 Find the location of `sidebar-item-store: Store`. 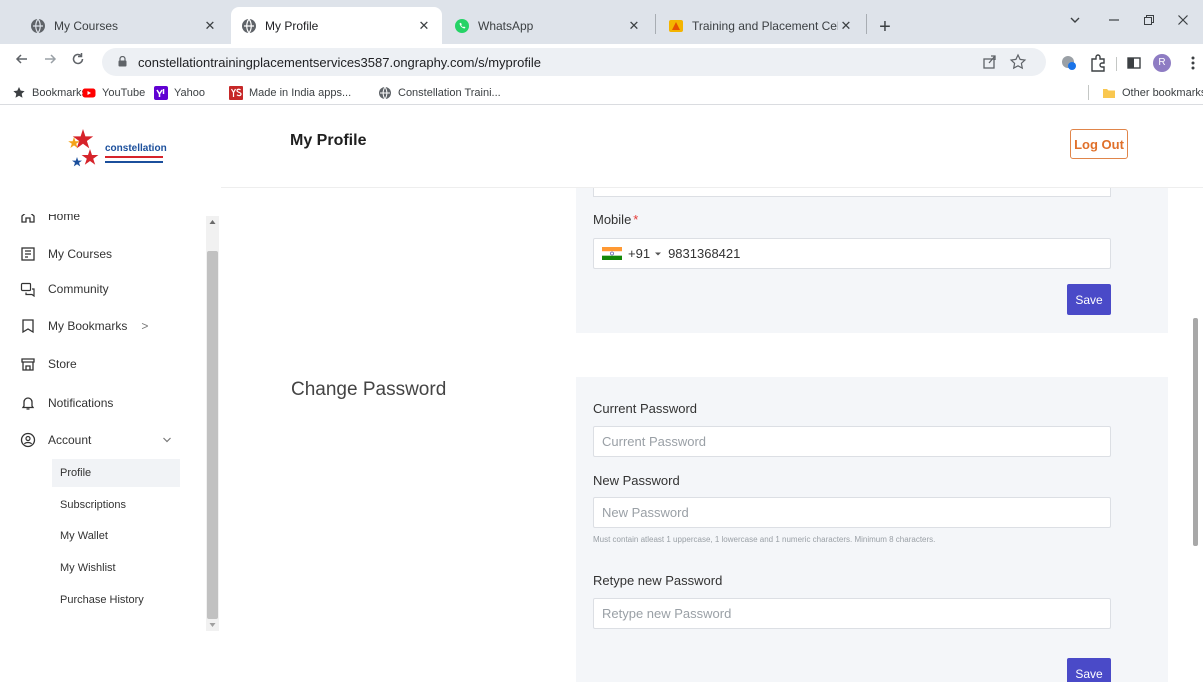

sidebar-item-store: Store is located at coordinates (48, 364).